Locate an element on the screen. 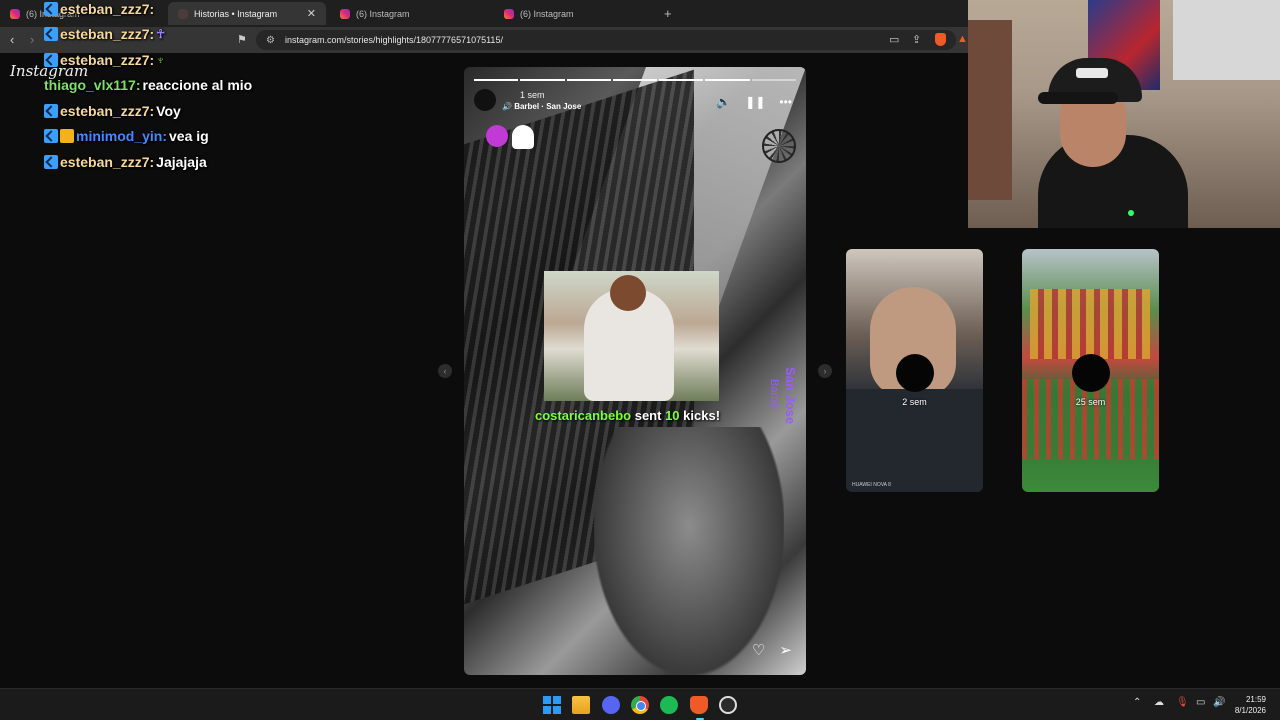 This screenshot has height=720, width=1280. story-image-person is located at coordinates (689, 551).